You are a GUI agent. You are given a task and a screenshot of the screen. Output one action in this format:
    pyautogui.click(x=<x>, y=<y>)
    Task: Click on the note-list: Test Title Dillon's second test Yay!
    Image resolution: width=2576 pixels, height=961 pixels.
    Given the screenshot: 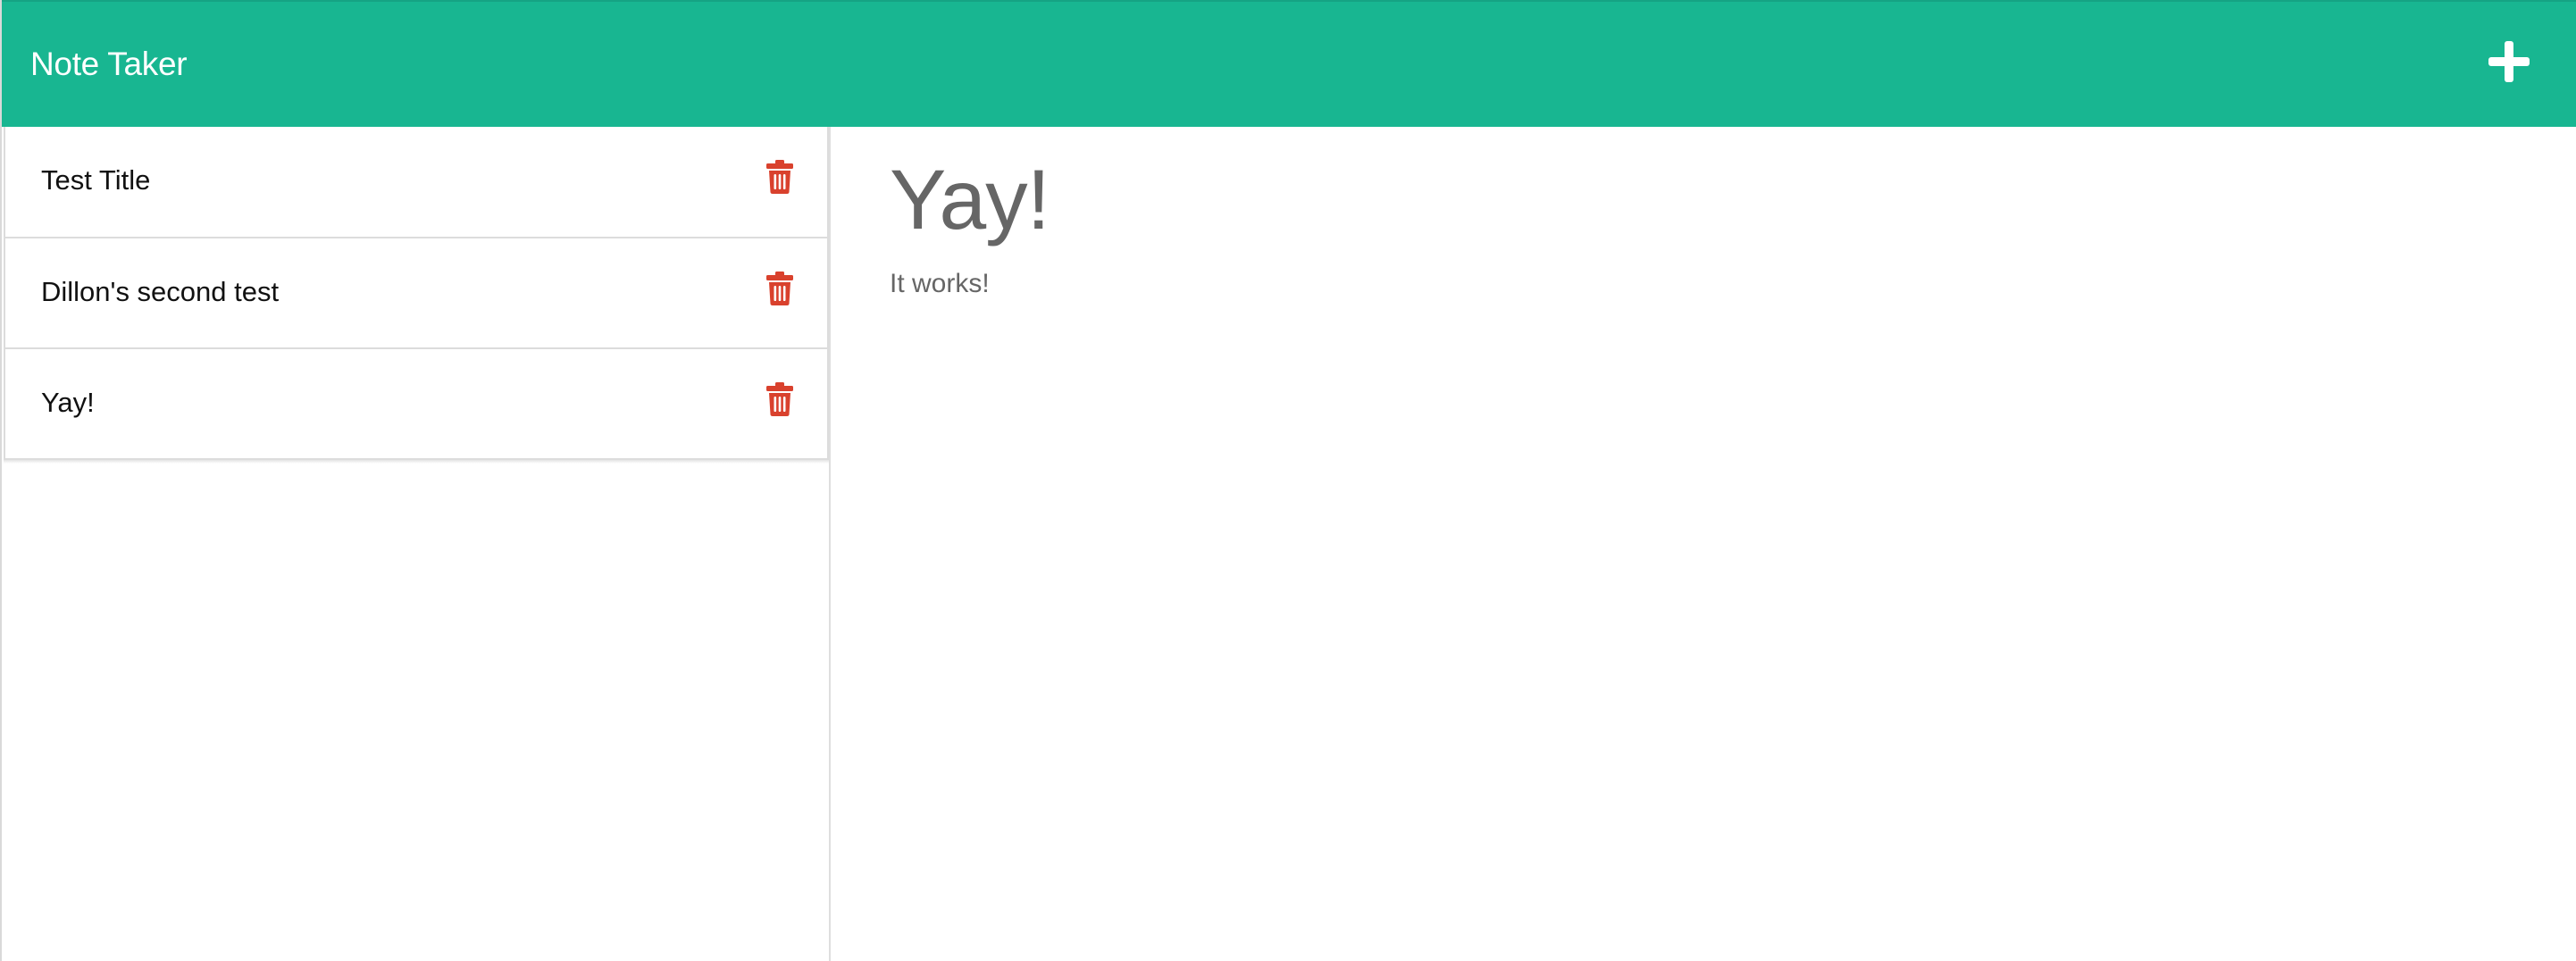 What is the action you would take?
    pyautogui.click(x=416, y=293)
    